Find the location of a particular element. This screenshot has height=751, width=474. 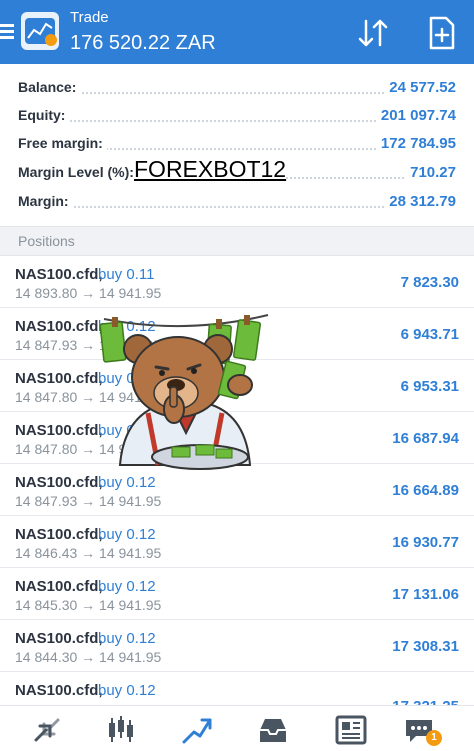

messages-badge: 1 is located at coordinates (434, 738).